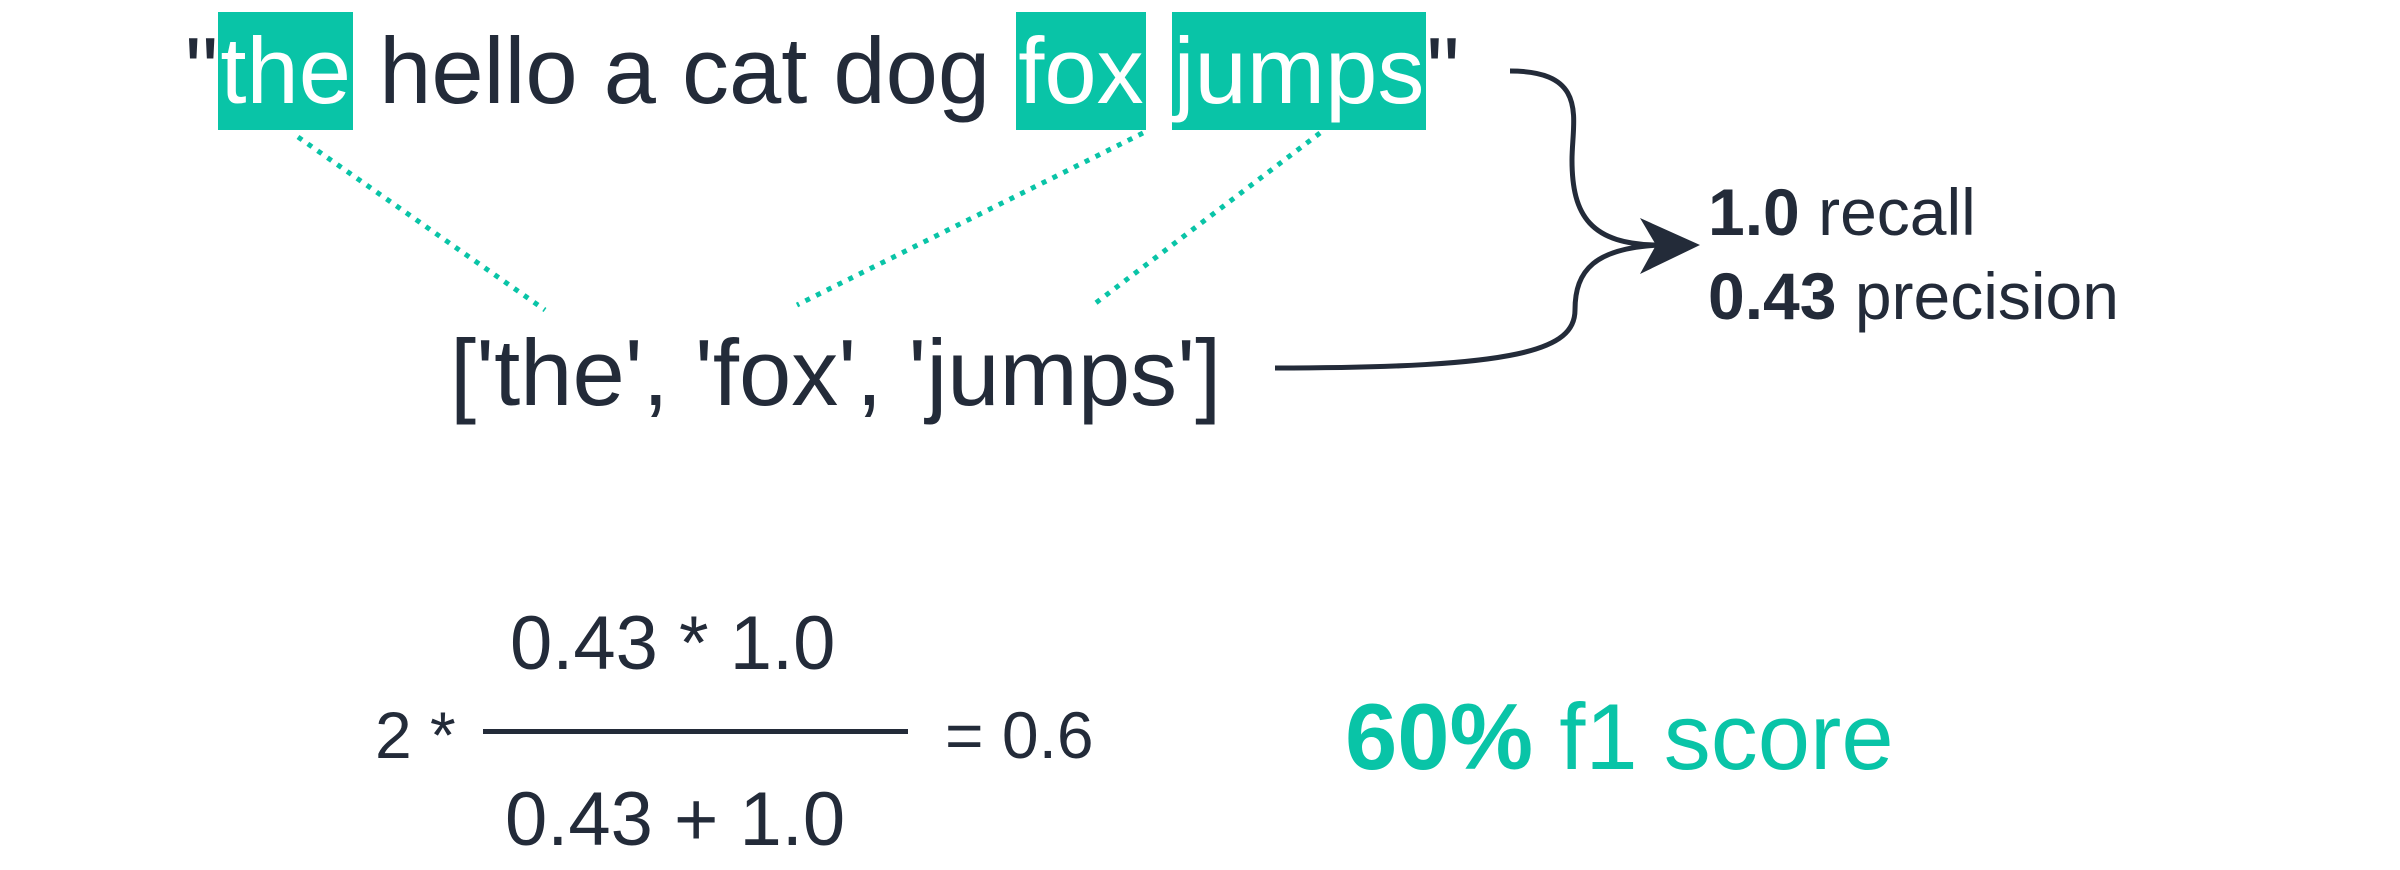 The image size is (2400, 870). I want to click on match-line-the, so click(421, 223).